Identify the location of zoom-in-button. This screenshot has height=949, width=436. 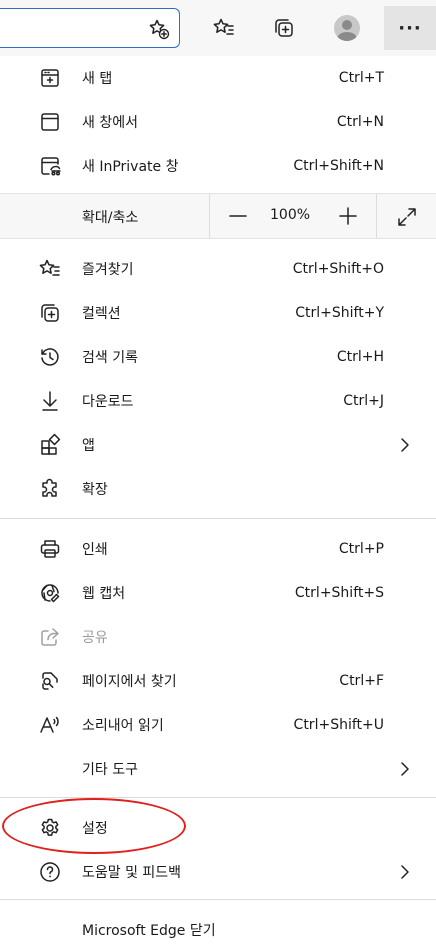
(348, 216).